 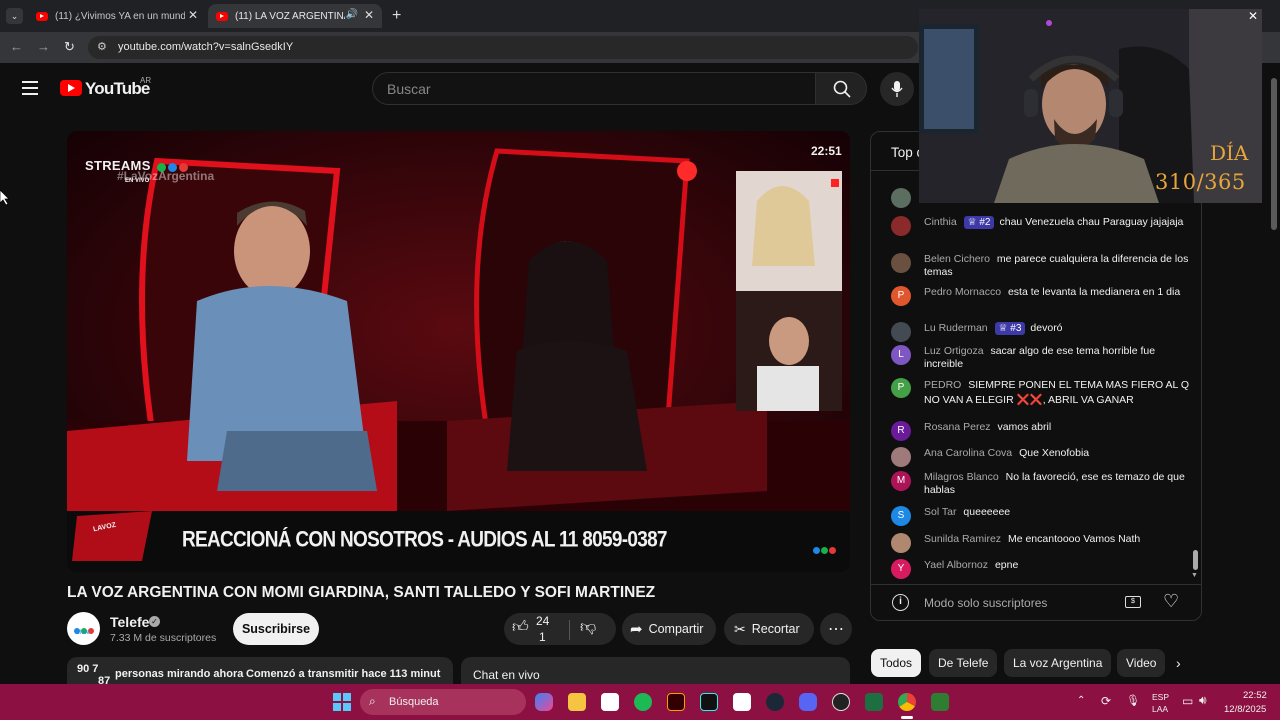 I want to click on info-icon: i, so click(x=900, y=602).